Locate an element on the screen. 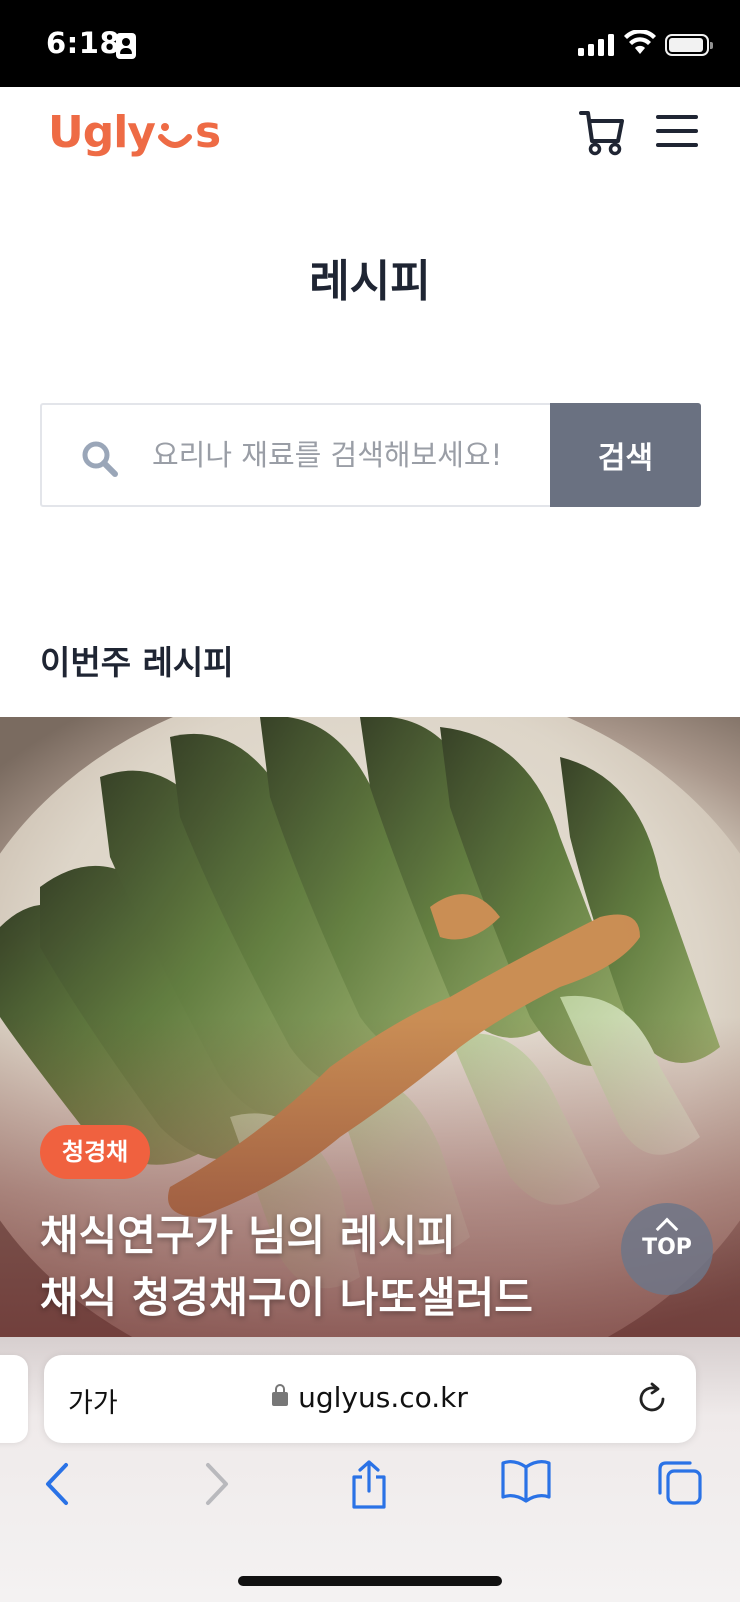  weekly-recipe-heading: 이번주 레시피 is located at coordinates (137, 662).